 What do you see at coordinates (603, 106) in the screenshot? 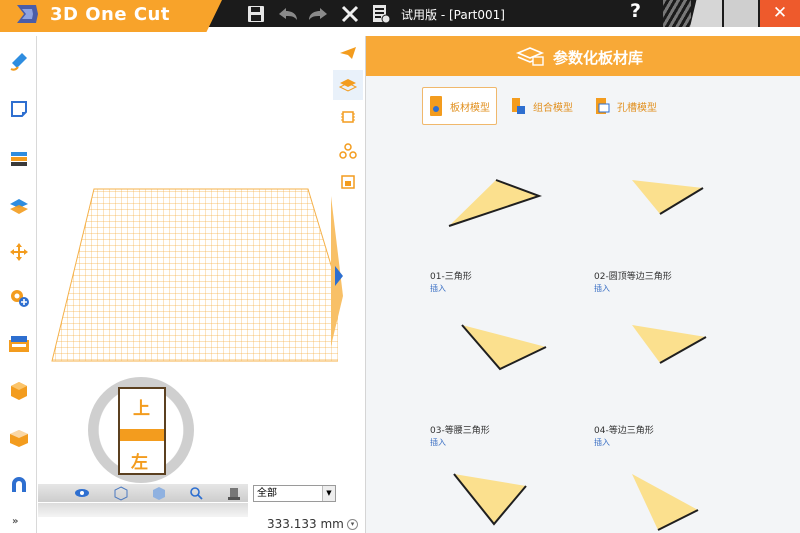
I see `hole-model-icon` at bounding box center [603, 106].